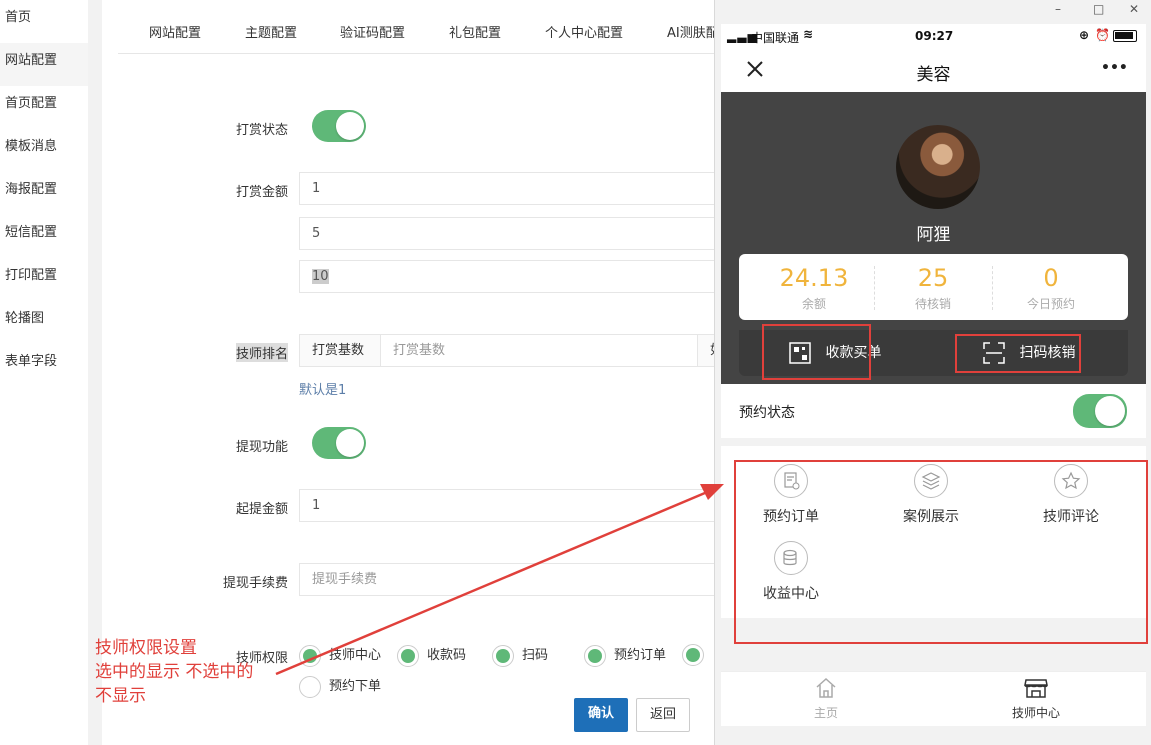 This screenshot has height=745, width=1151. What do you see at coordinates (508, 233) in the screenshot?
I see `reward-amount-input-2: 5` at bounding box center [508, 233].